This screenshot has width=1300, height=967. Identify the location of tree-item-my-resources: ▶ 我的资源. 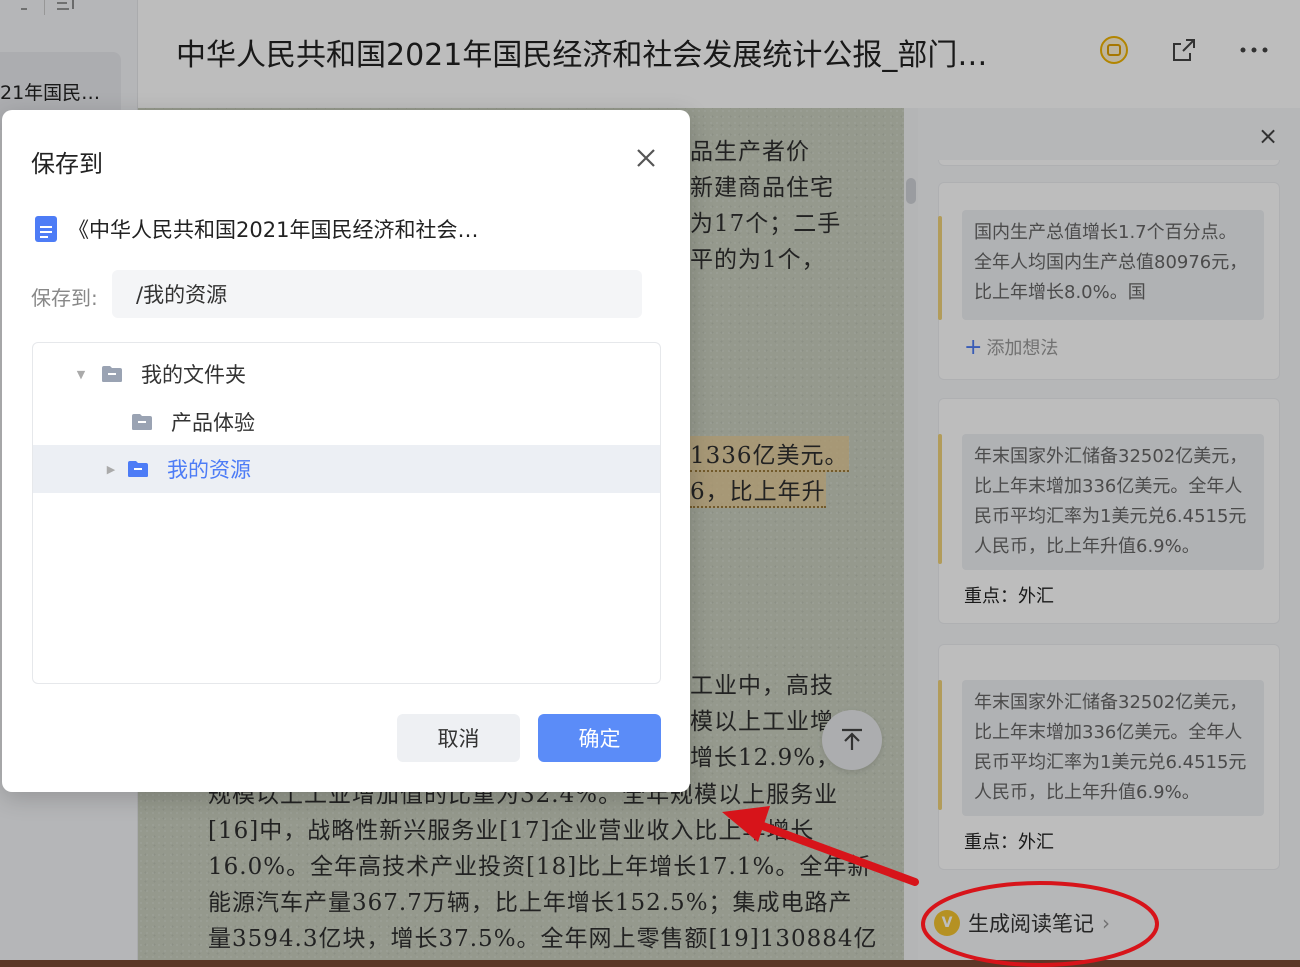
(346, 469).